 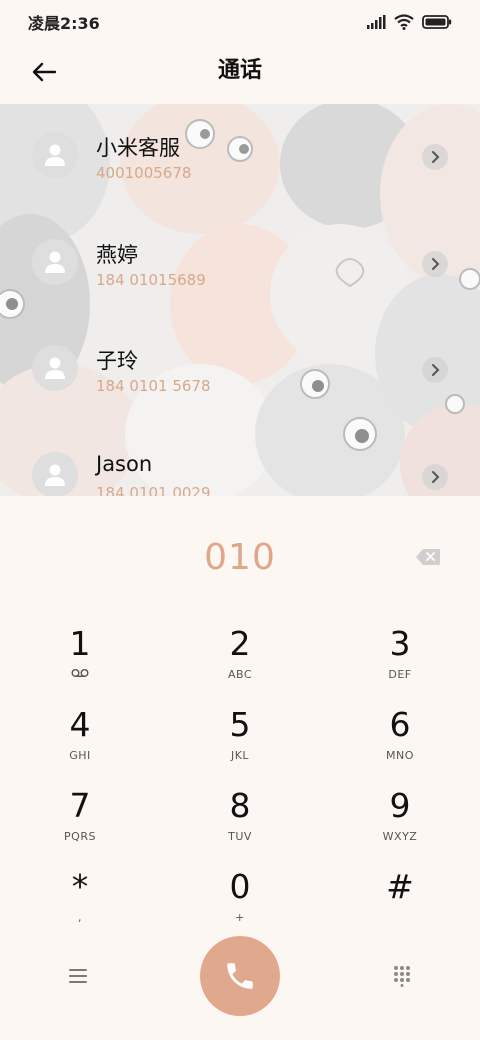 I want to click on contact-name: 子玲, so click(x=117, y=361).